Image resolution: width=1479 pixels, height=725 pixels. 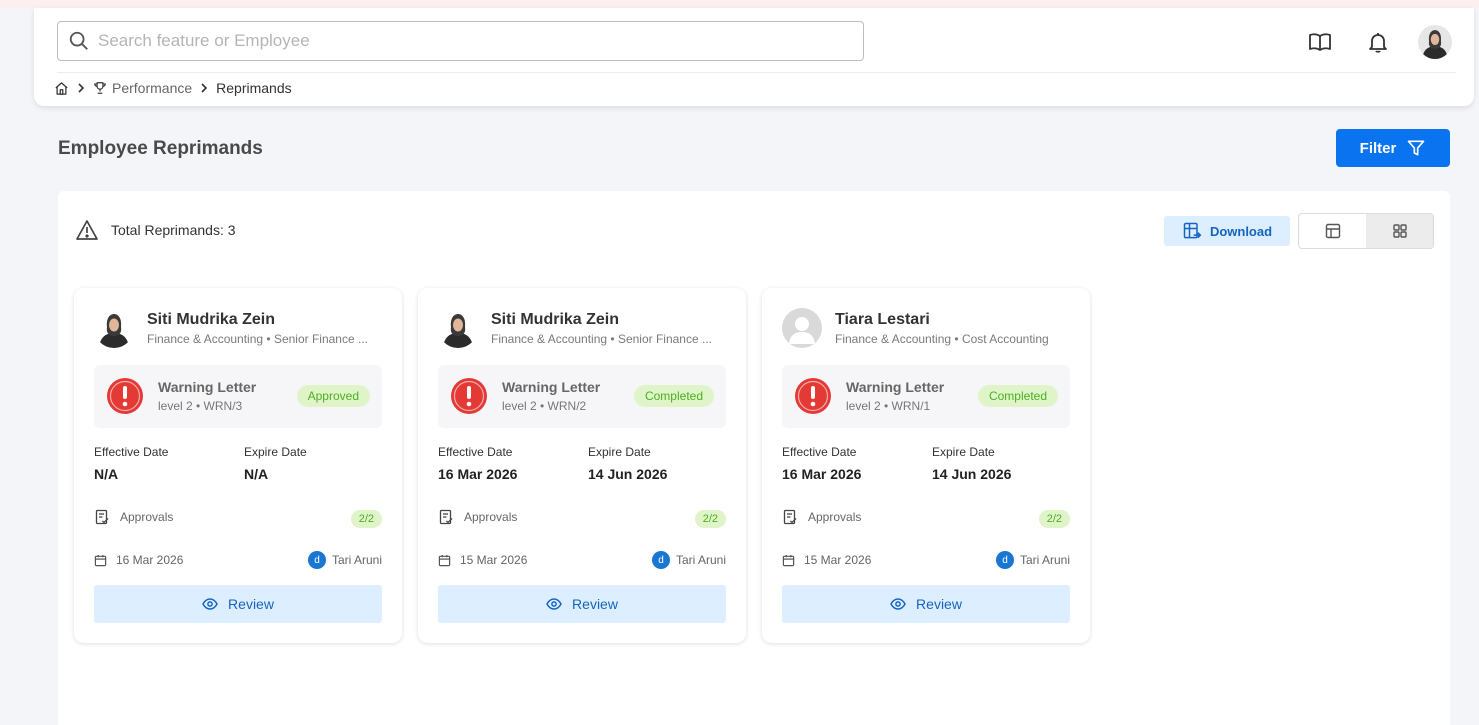 I want to click on approvals-label: Approvals, so click(x=491, y=517).